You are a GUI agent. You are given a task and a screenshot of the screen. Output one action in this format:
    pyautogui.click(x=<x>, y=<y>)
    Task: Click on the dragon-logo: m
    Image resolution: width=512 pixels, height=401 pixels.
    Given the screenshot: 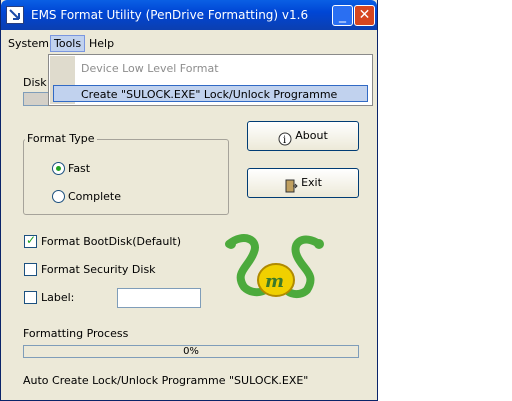 What is the action you would take?
    pyautogui.click(x=274, y=267)
    